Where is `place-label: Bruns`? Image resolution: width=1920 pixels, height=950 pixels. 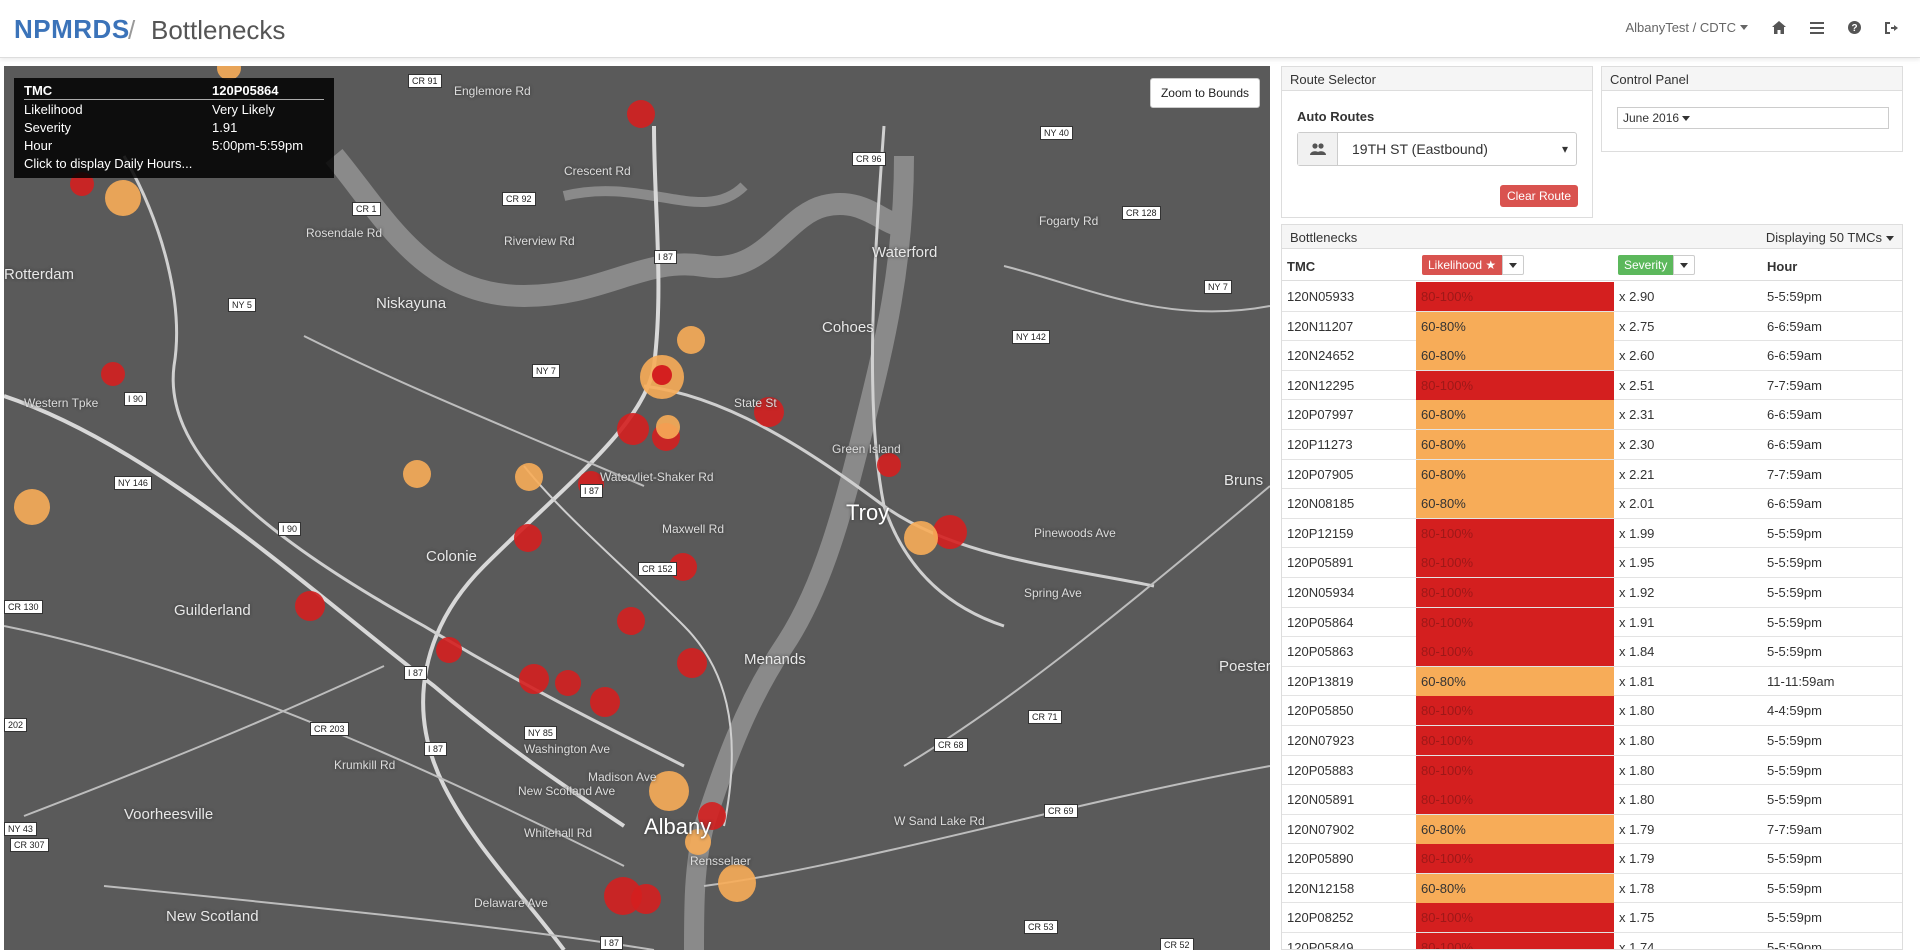 place-label: Bruns is located at coordinates (1244, 480).